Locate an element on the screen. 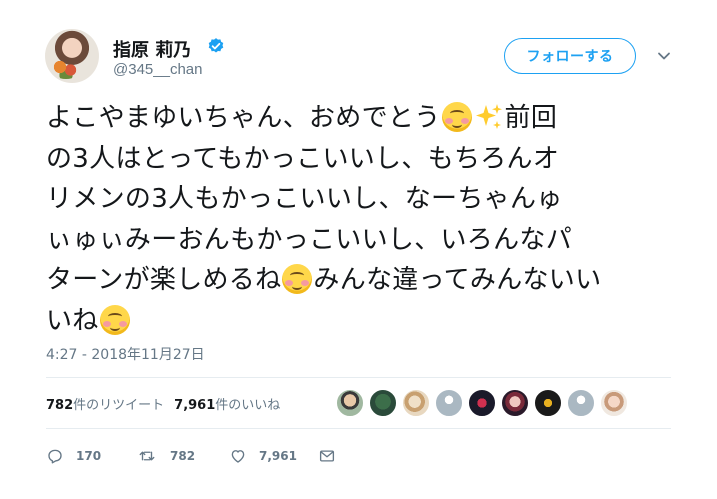 This screenshot has width=717, height=499. user-avatar is located at coordinates (72, 56).